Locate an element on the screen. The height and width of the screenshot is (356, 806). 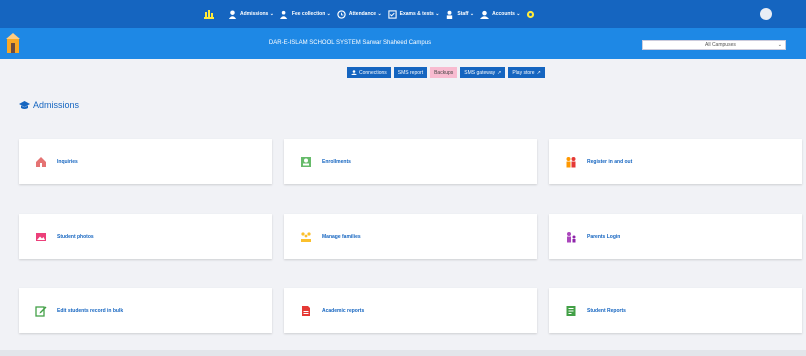
card-student-reports-label: Student Reports is located at coordinates (606, 310).